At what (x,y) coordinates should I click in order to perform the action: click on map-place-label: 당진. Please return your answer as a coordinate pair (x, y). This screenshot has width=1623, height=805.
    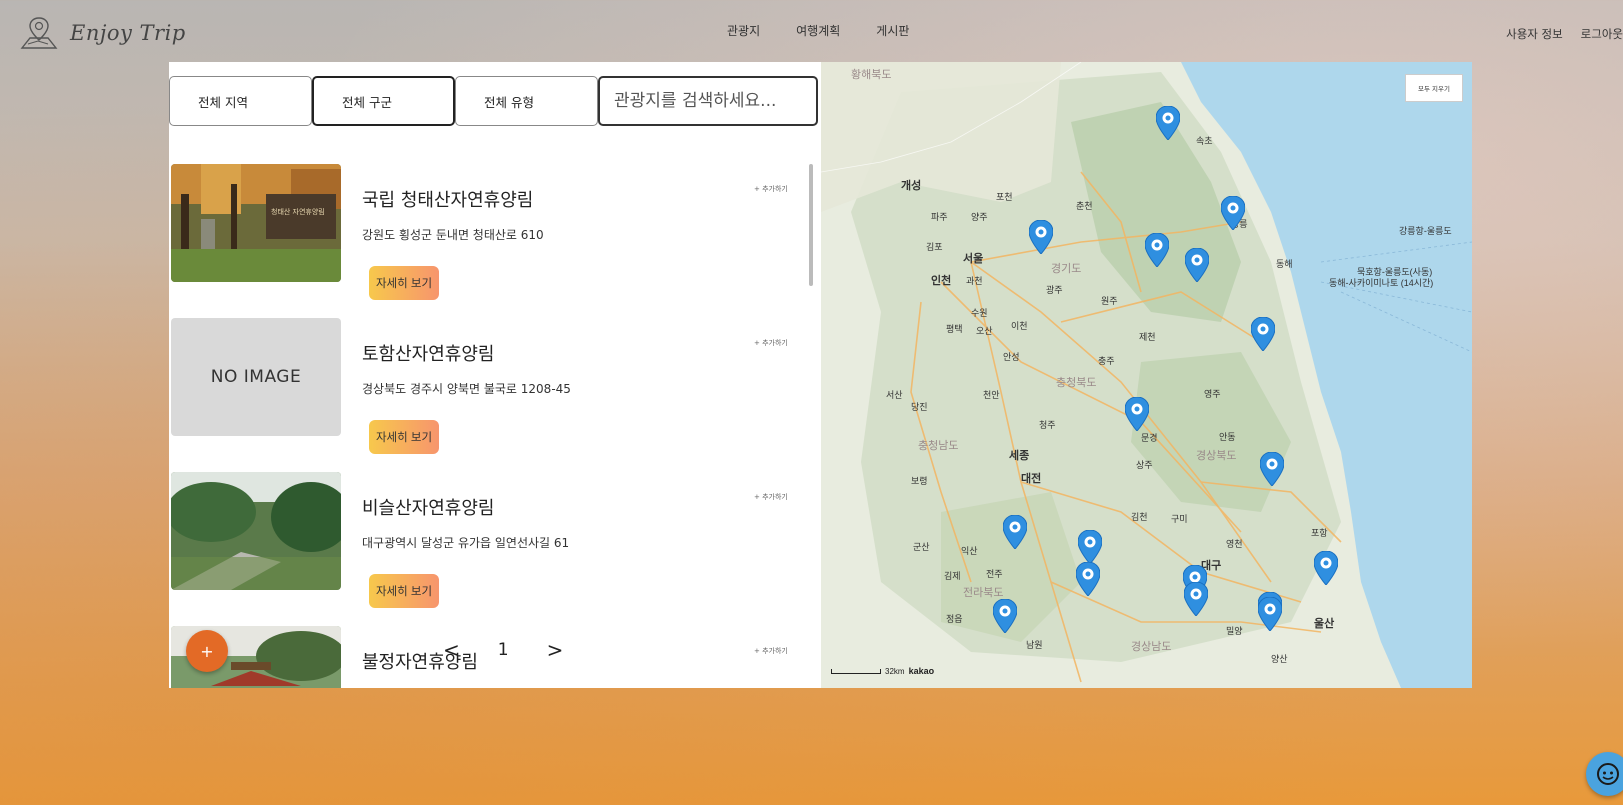
    Looking at the image, I should click on (919, 407).